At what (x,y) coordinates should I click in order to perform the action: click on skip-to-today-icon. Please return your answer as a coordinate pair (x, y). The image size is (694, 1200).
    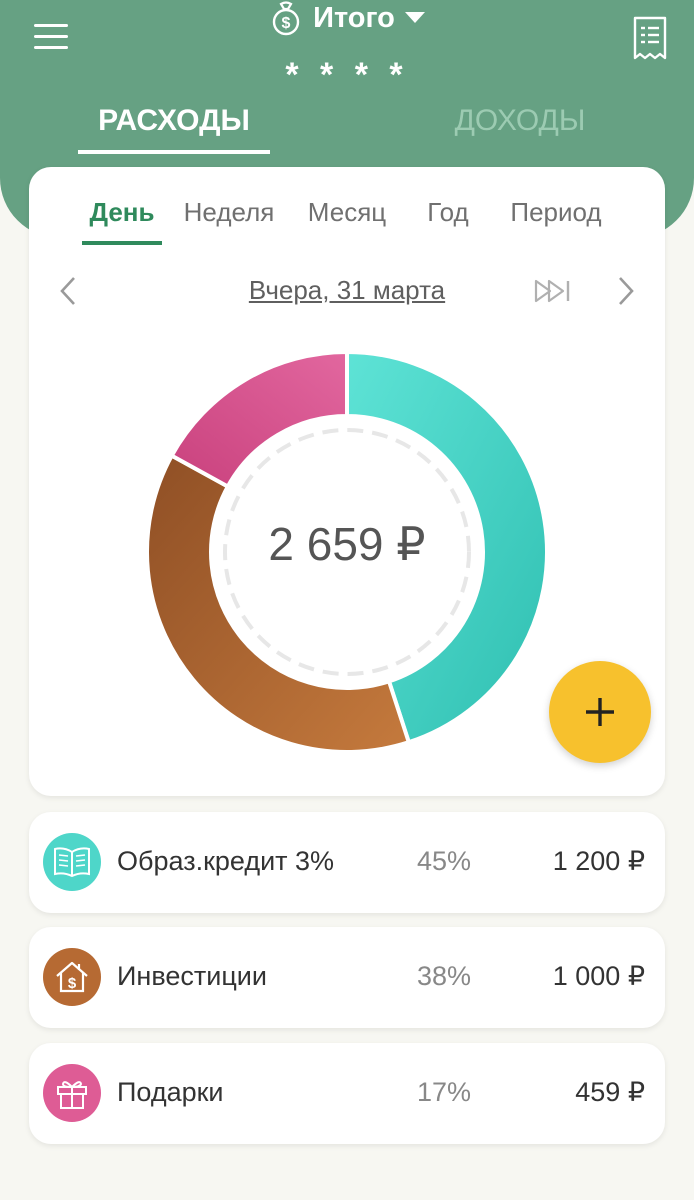
    Looking at the image, I should click on (553, 291).